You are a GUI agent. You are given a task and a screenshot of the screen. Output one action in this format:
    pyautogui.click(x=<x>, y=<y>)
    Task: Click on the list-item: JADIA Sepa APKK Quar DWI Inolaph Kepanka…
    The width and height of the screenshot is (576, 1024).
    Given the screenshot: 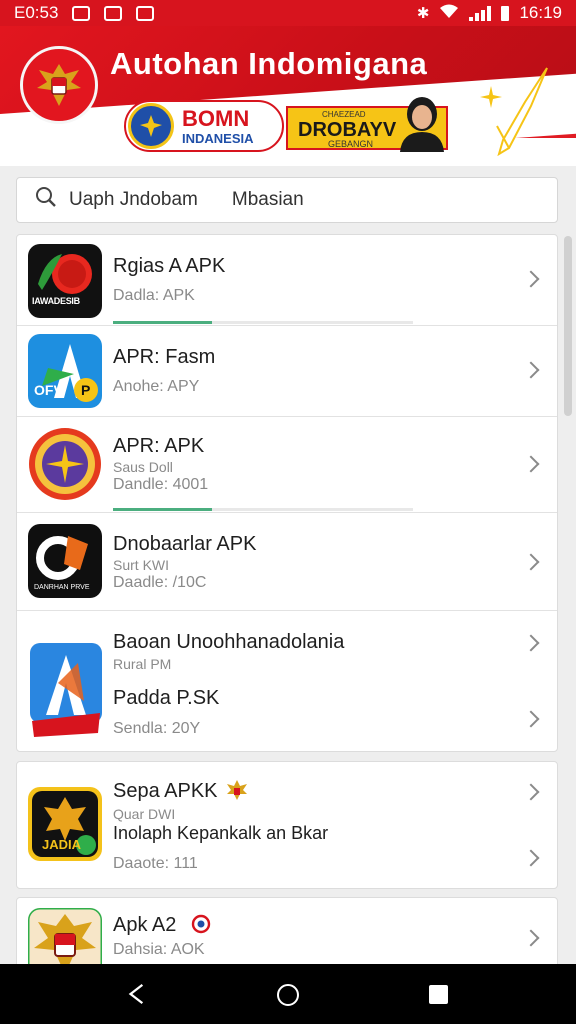 What is the action you would take?
    pyautogui.click(x=287, y=825)
    